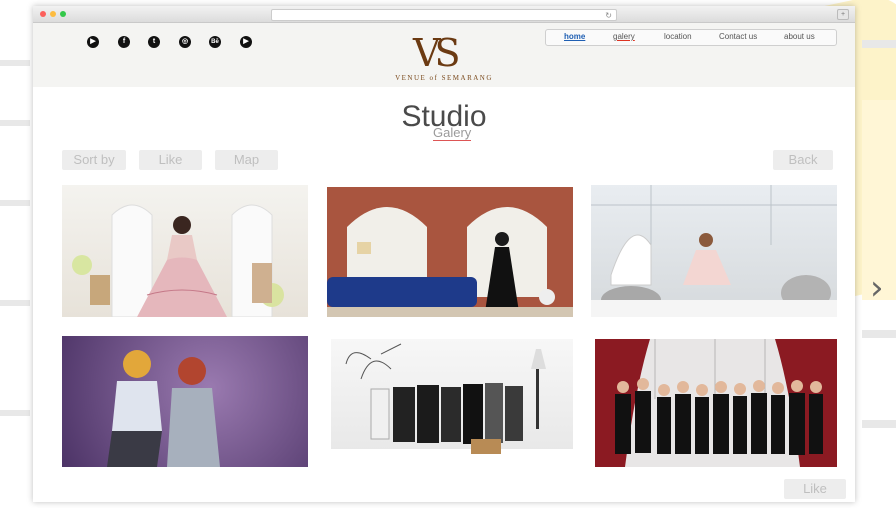 The height and width of the screenshot is (508, 896). What do you see at coordinates (215, 42) in the screenshot?
I see `behance-icon: Bē` at bounding box center [215, 42].